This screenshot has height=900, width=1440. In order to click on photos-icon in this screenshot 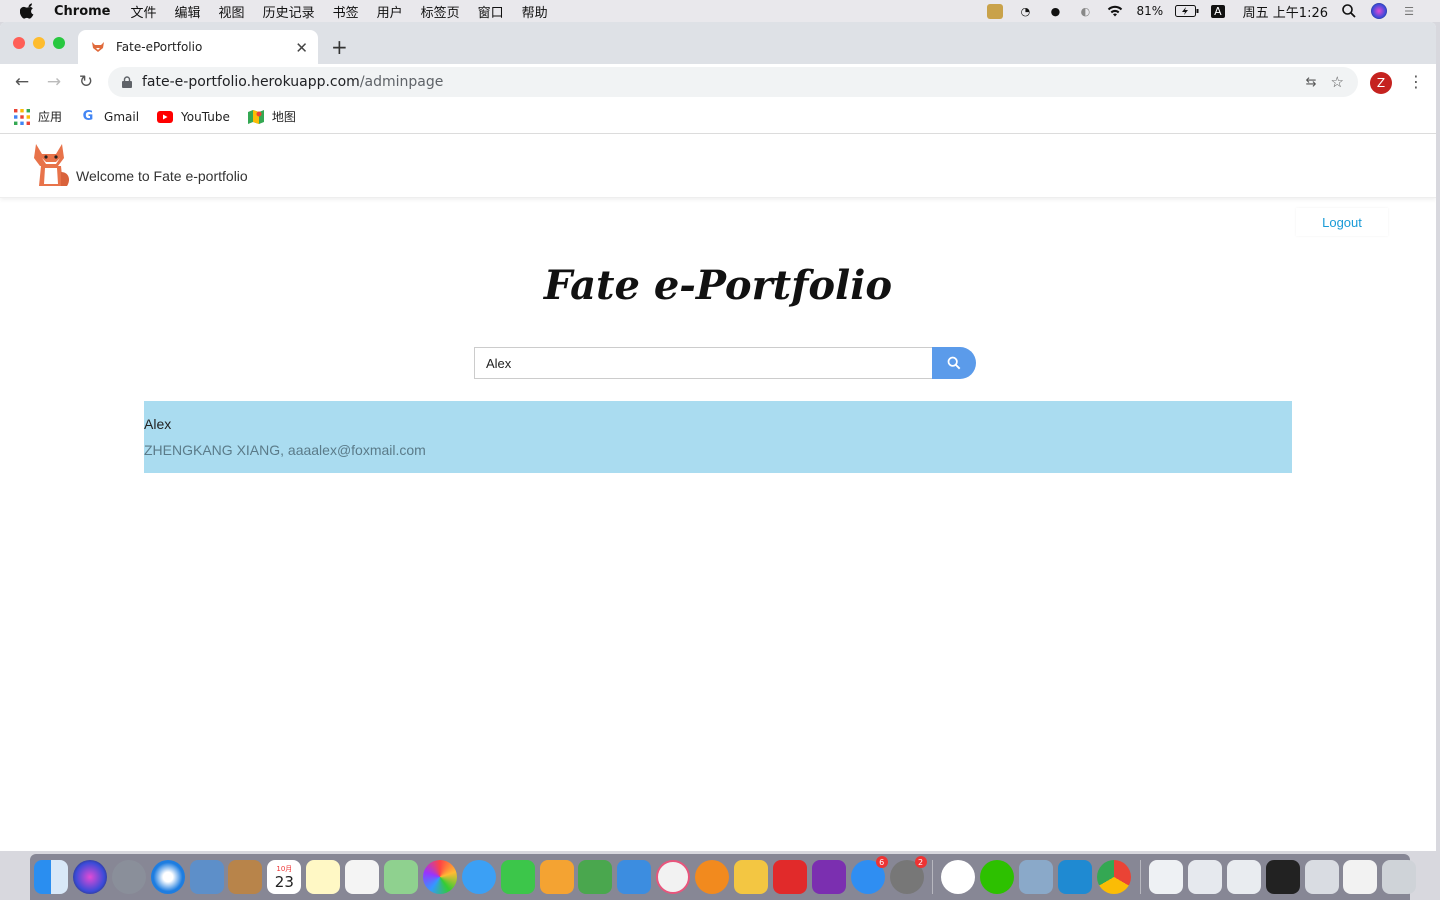, I will do `click(439, 877)`.